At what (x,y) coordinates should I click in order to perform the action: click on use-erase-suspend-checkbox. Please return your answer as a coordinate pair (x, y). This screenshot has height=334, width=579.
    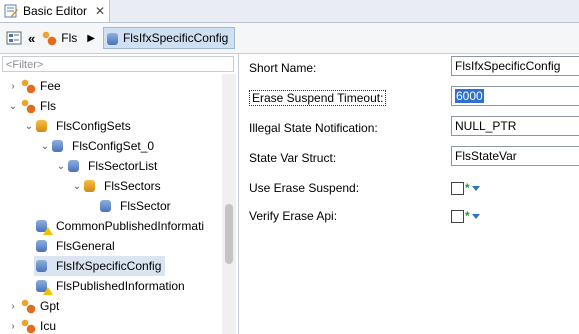
    Looking at the image, I should click on (457, 188).